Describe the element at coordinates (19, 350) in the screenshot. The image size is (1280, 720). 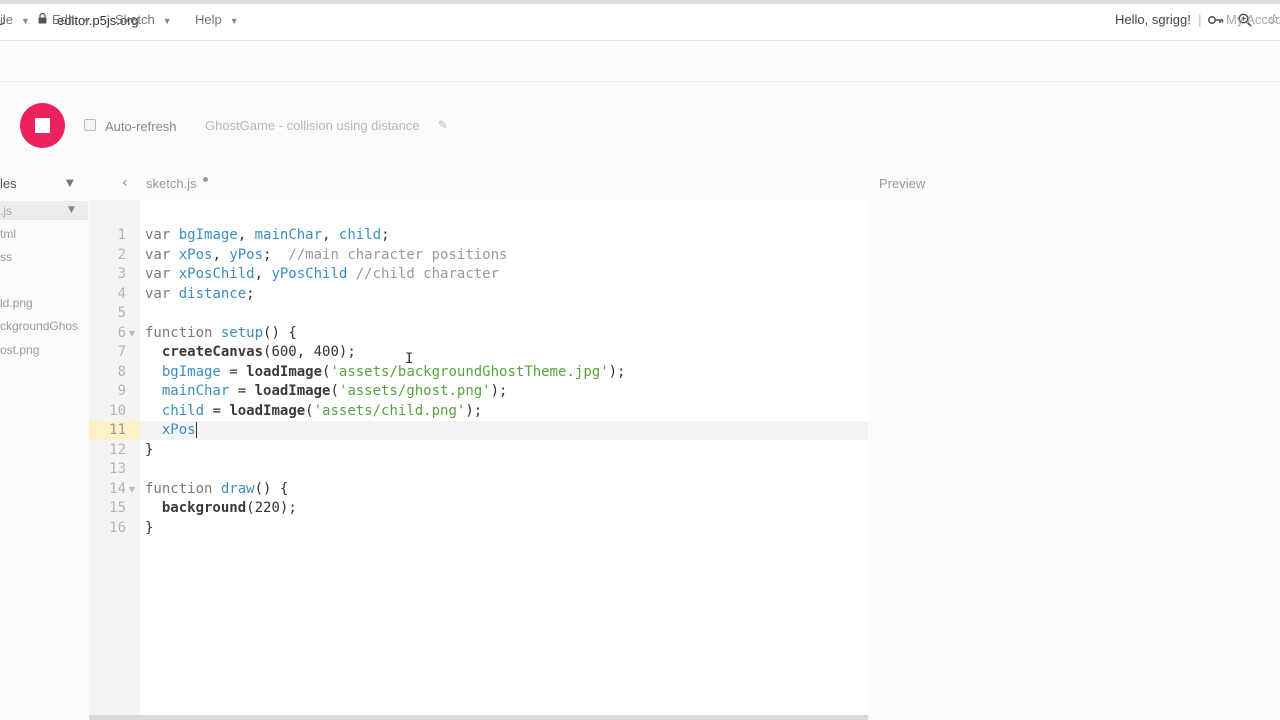
I see `file-item: ost.png` at that location.